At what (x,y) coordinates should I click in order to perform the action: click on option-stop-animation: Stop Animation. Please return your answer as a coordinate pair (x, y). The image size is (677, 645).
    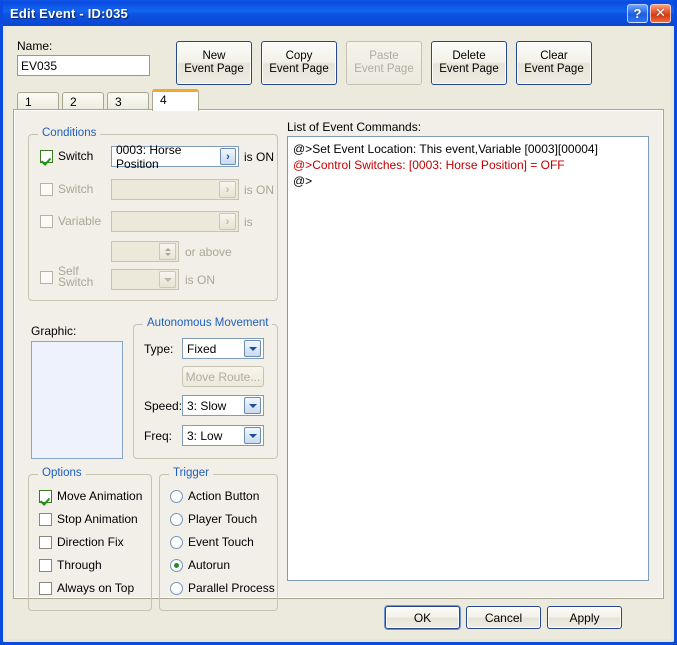
    Looking at the image, I should click on (88, 519).